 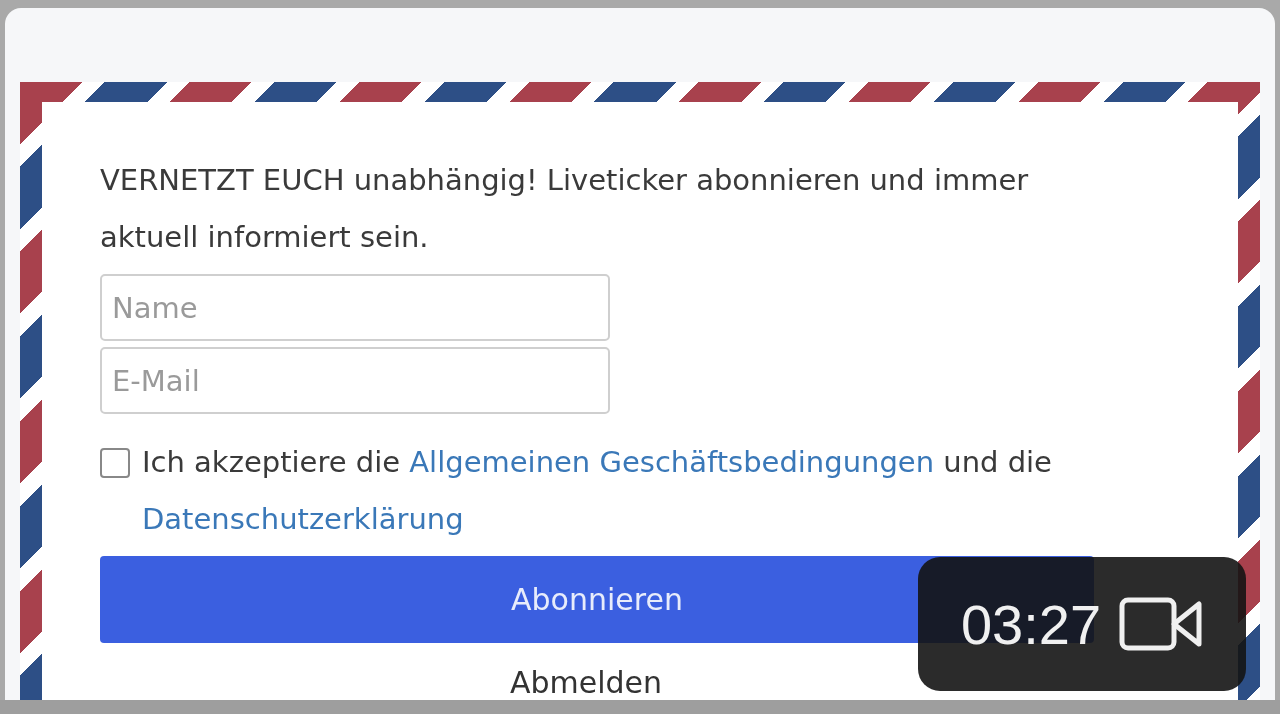 I want to click on terms-link: Allgemeinen Geschäftsbedingungen, so click(x=672, y=462).